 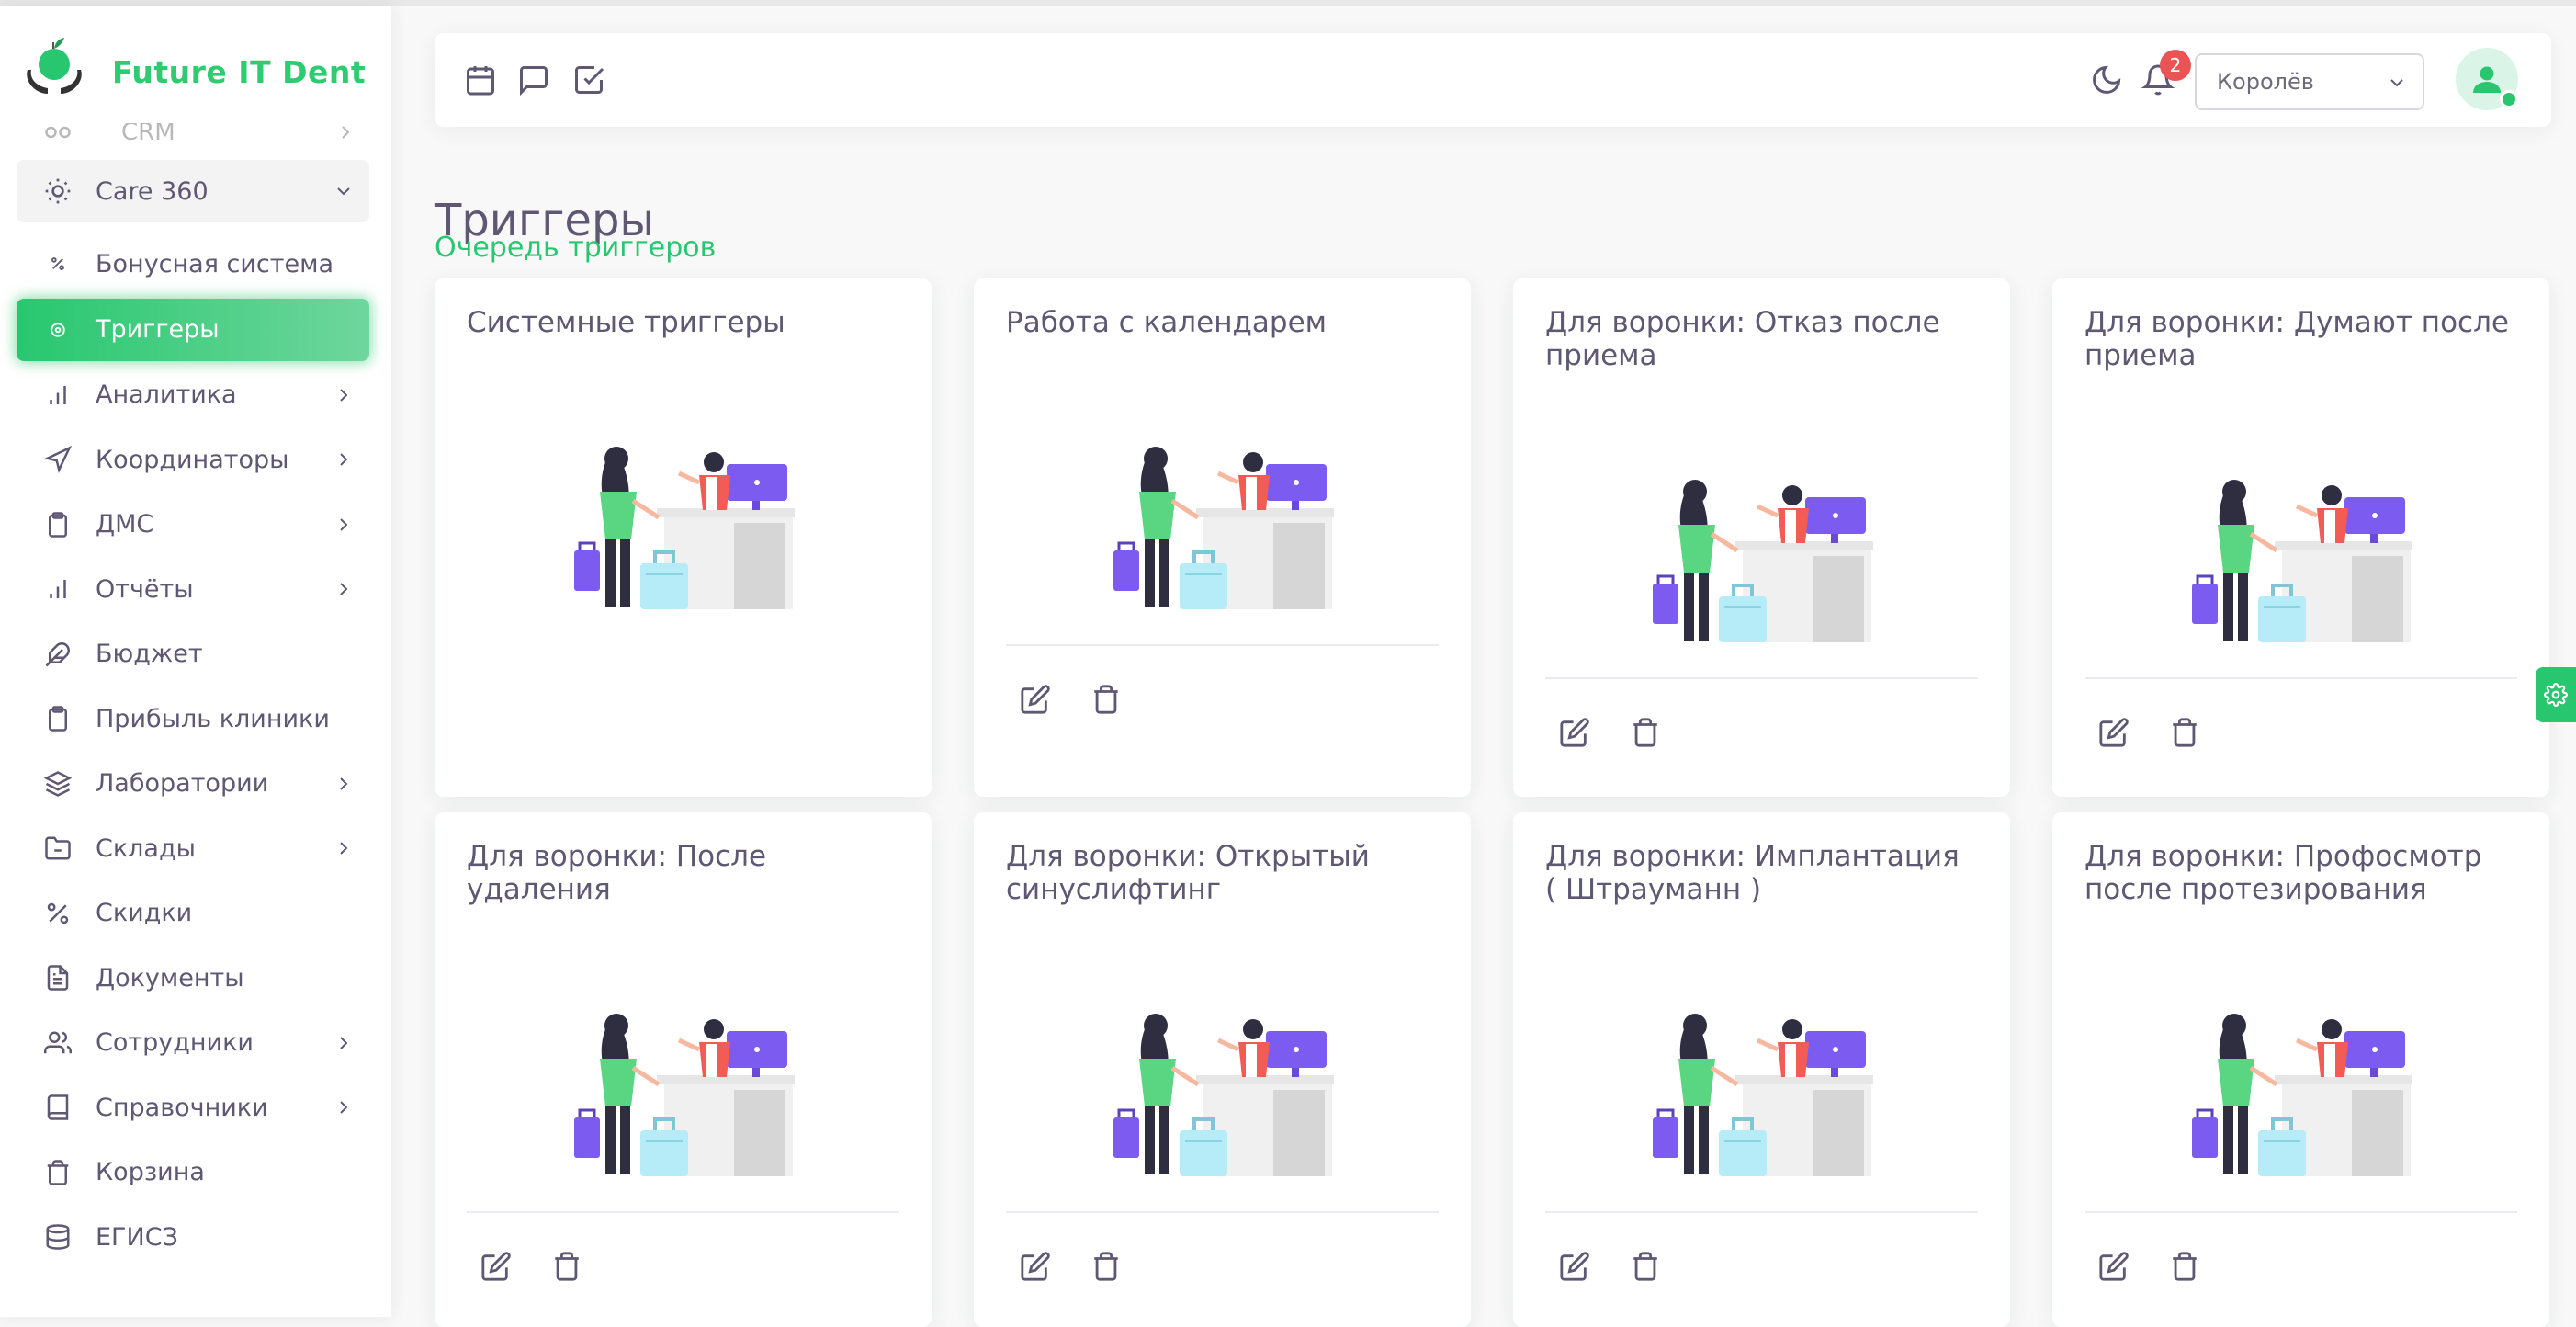 I want to click on sidebar-item-trash: Корзина, so click(x=193, y=1173).